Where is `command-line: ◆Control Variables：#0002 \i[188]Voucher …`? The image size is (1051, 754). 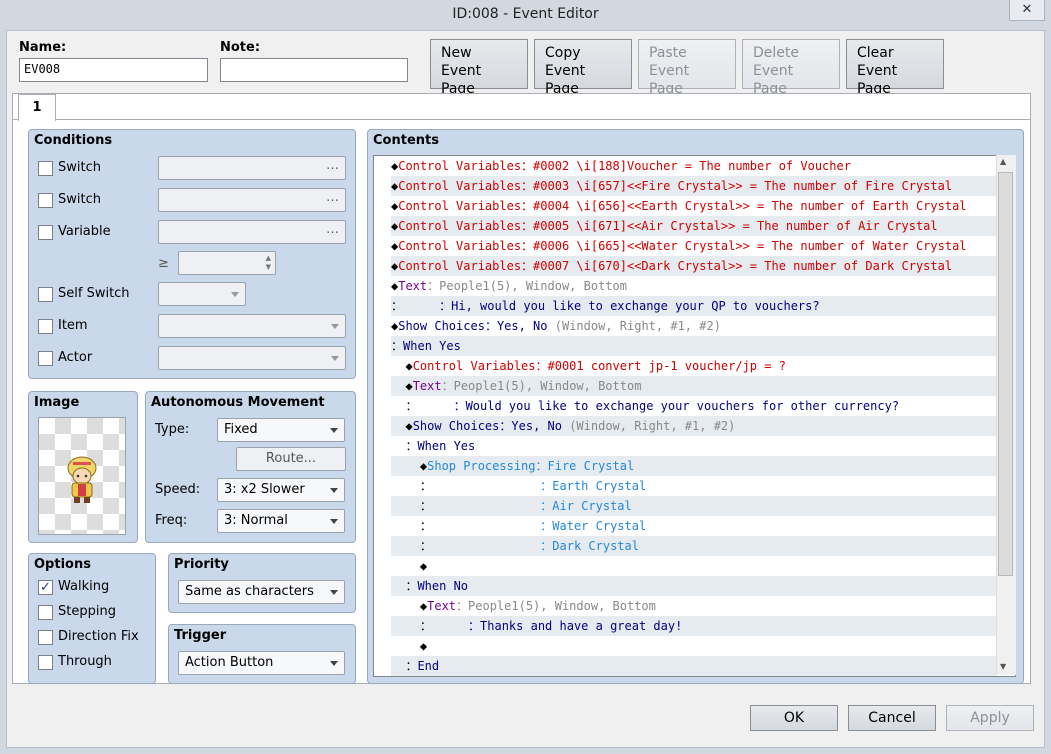 command-line: ◆Control Variables：#0002 \i[188]Voucher … is located at coordinates (693, 166).